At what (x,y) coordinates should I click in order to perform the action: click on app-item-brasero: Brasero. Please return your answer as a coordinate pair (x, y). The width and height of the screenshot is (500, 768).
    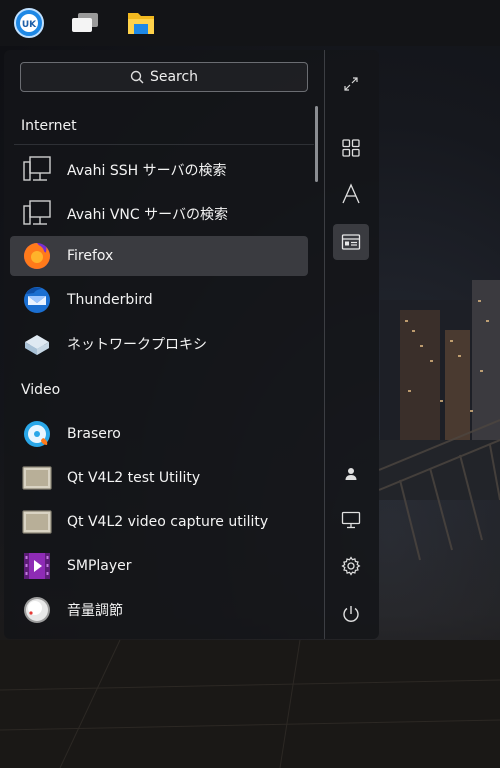
    Looking at the image, I should click on (159, 434).